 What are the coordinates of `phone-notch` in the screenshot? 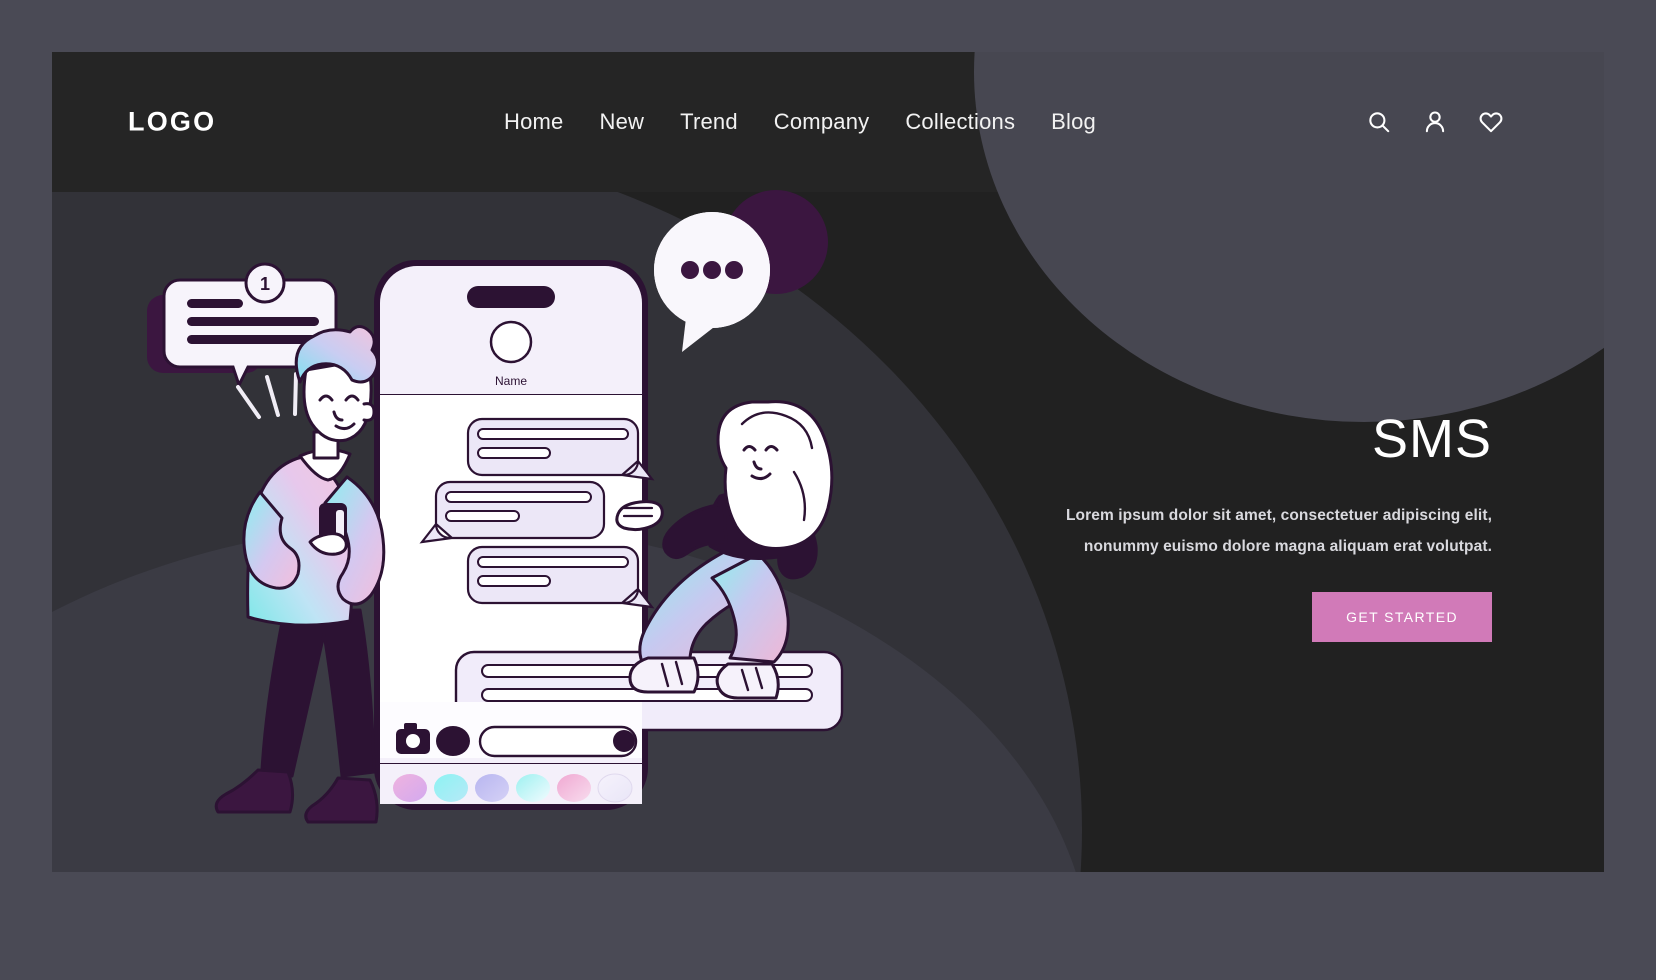 It's located at (511, 297).